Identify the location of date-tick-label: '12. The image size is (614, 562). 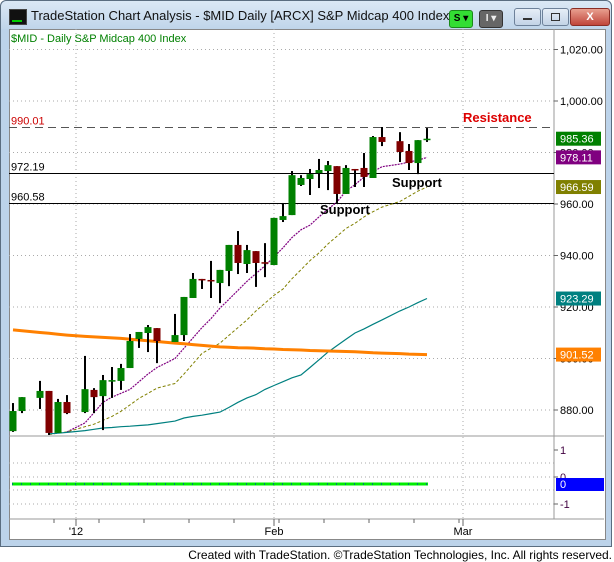
(76, 532).